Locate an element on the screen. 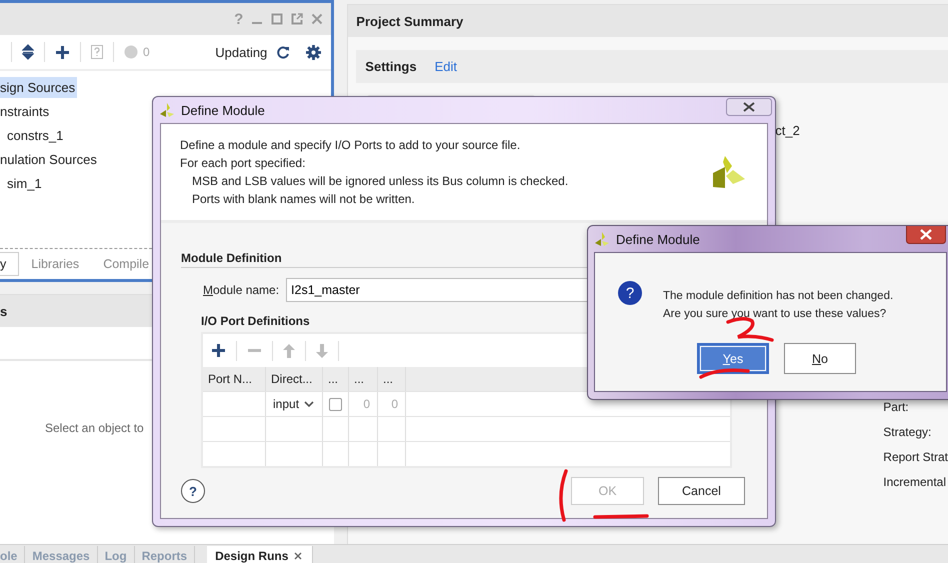 The image size is (948, 563). note-text: Ports with blank names will not be written. is located at coordinates (303, 199).